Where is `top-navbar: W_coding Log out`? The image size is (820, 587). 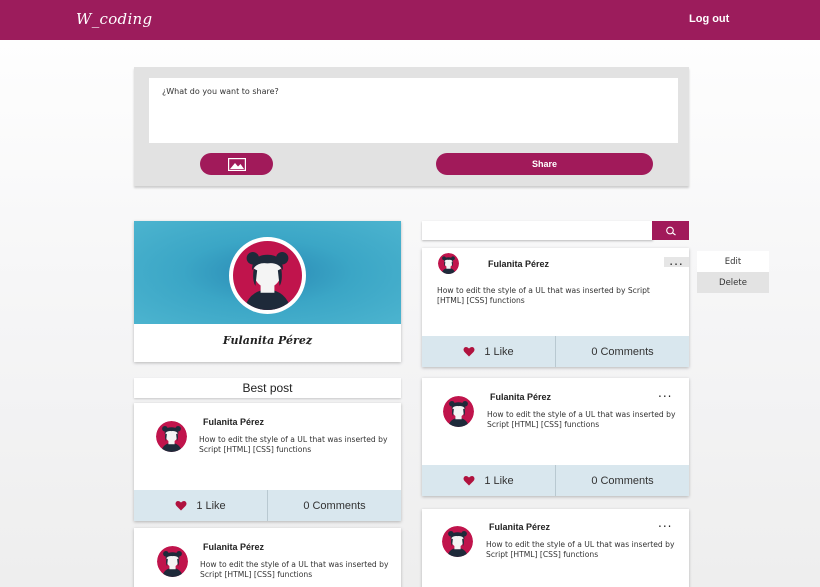 top-navbar: W_coding Log out is located at coordinates (410, 20).